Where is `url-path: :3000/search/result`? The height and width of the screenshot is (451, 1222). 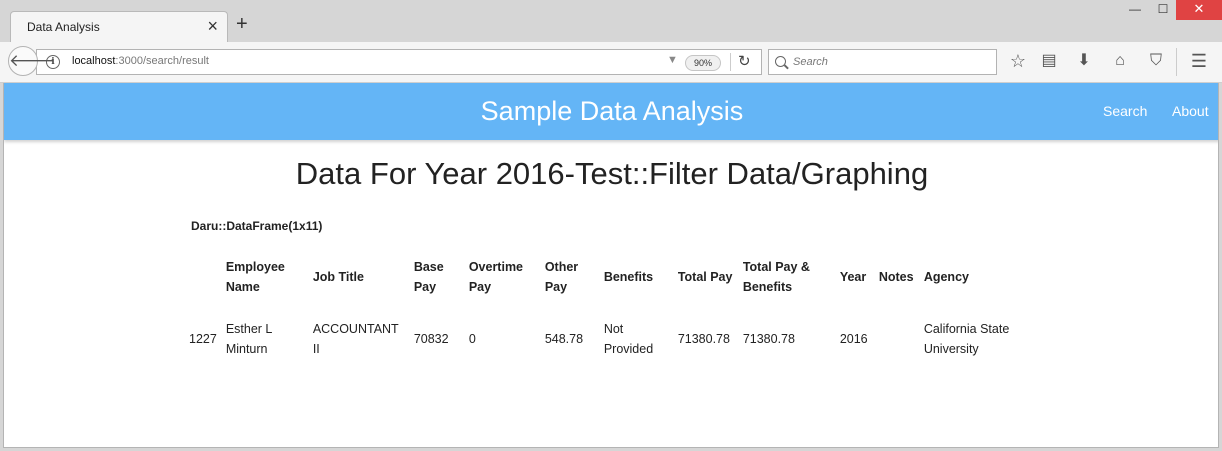 url-path: :3000/search/result is located at coordinates (162, 61).